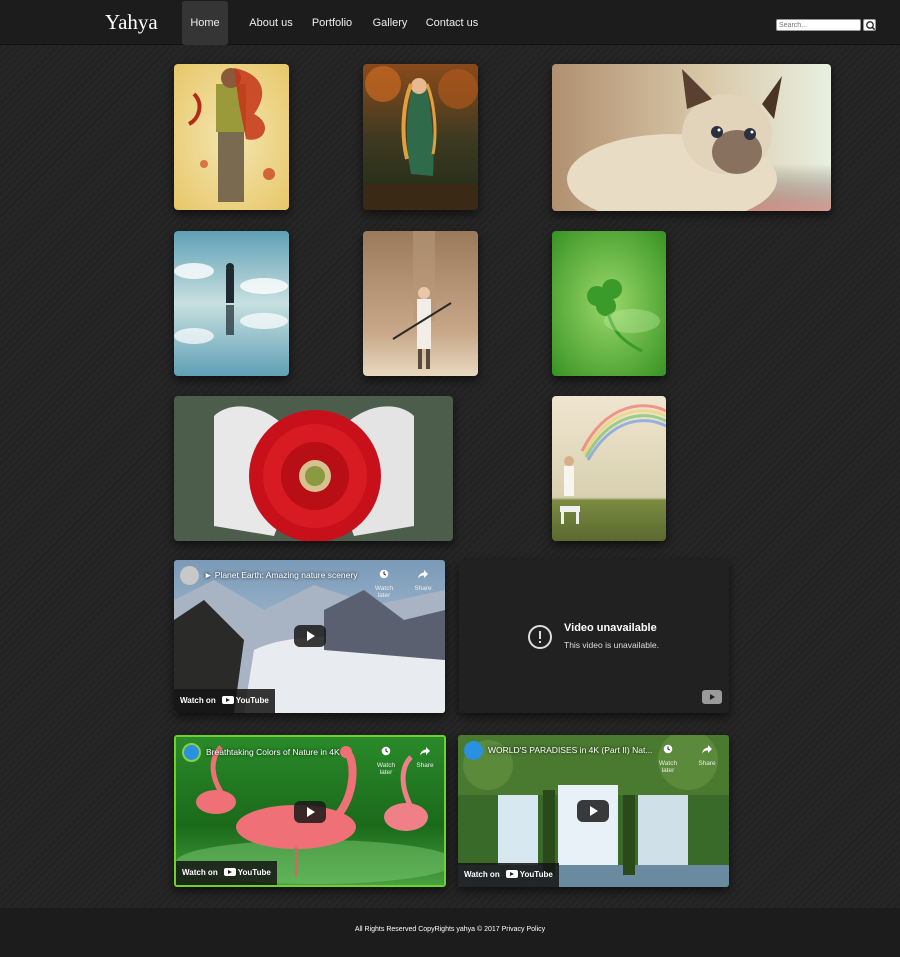 The height and width of the screenshot is (957, 900). Describe the element at coordinates (332, 23) in the screenshot. I see `nav-portfolio: Portfolio` at that location.